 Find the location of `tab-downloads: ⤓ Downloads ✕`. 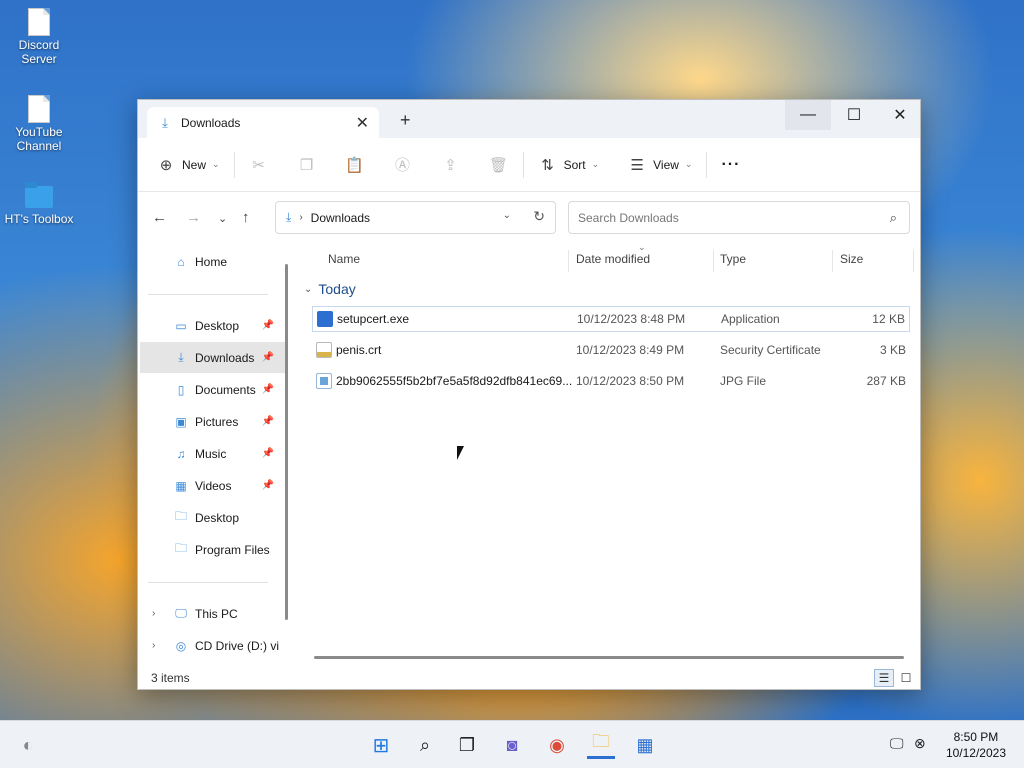

tab-downloads: ⤓ Downloads ✕ is located at coordinates (263, 122).